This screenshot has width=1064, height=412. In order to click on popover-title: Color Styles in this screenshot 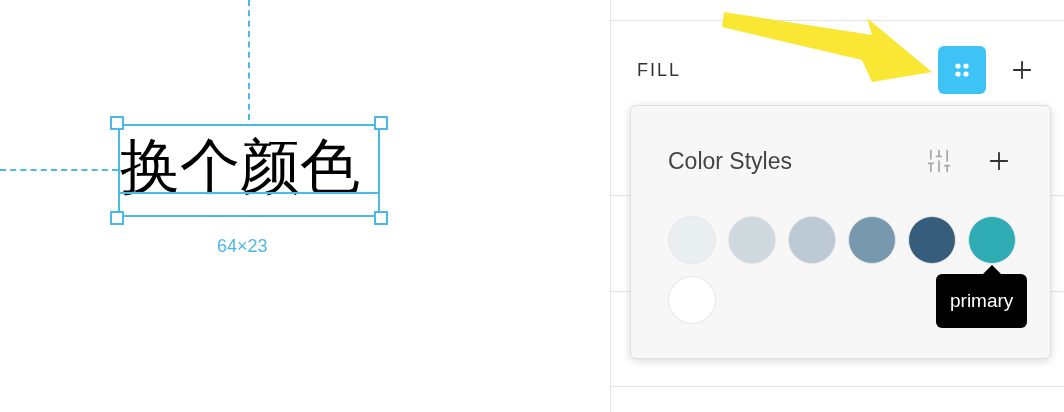, I will do `click(730, 161)`.